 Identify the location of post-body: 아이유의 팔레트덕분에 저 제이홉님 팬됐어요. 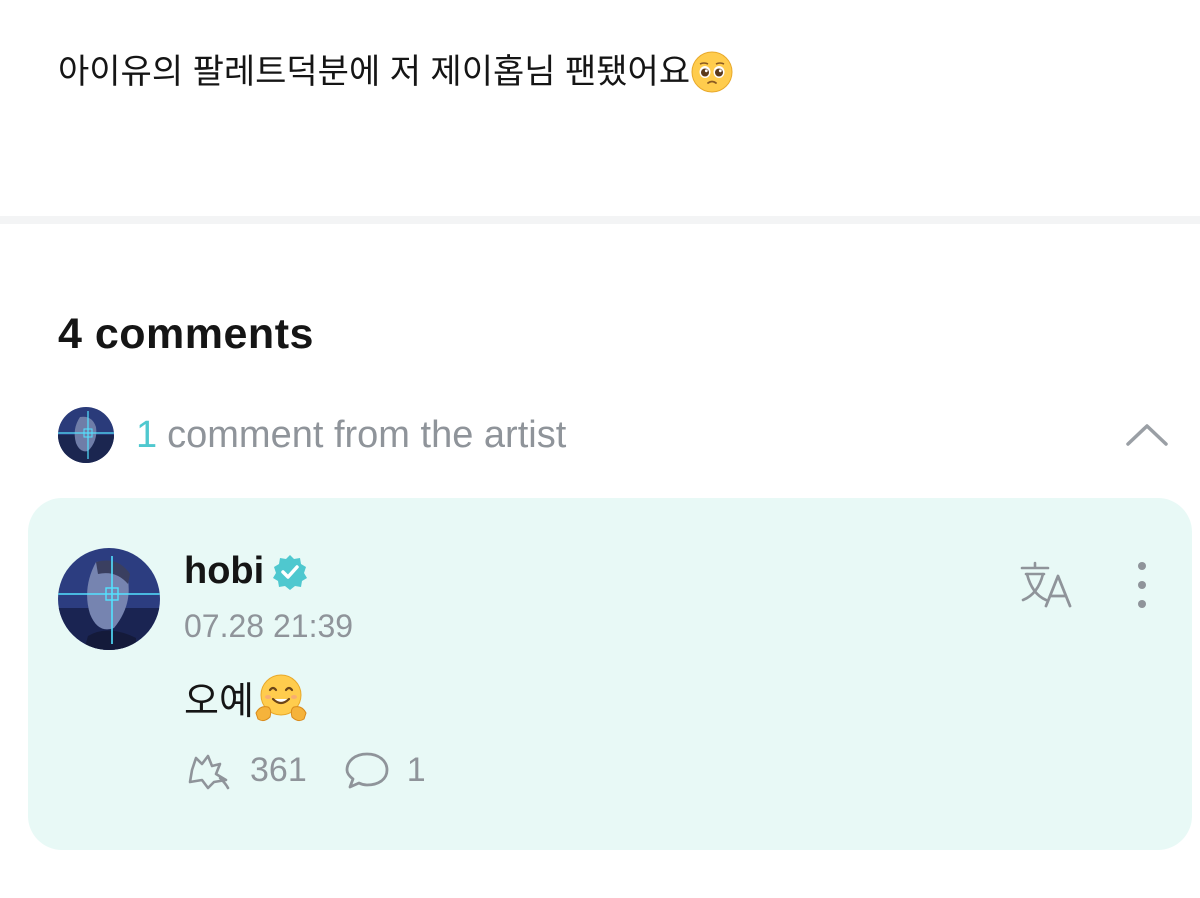
(374, 72).